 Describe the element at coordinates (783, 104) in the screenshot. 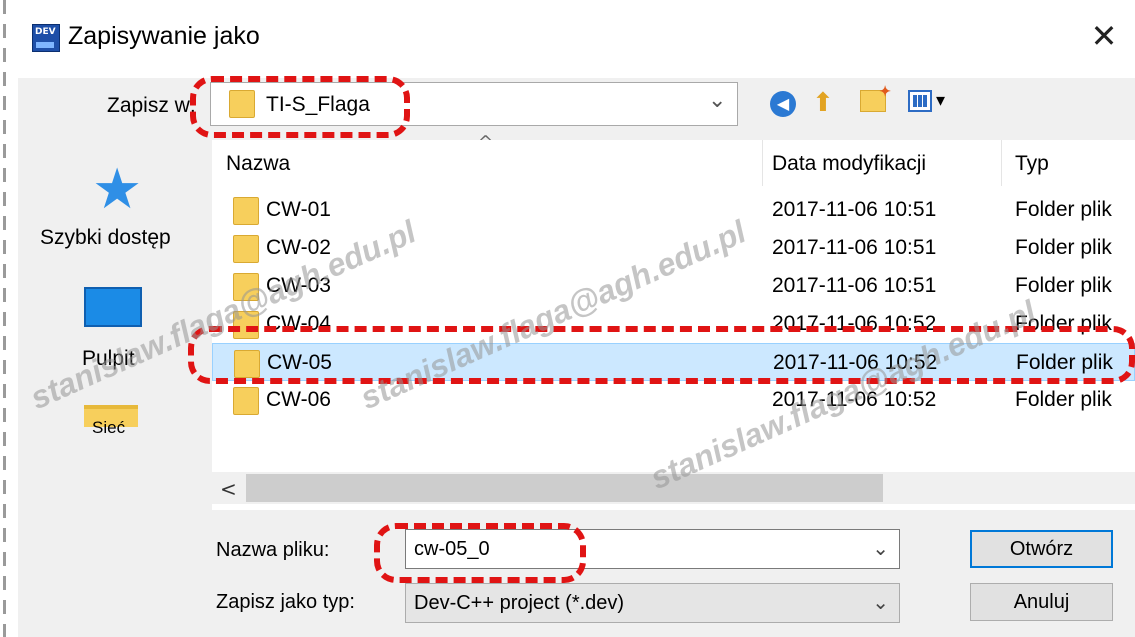

I see `back-arrow-icon: ◀` at that location.